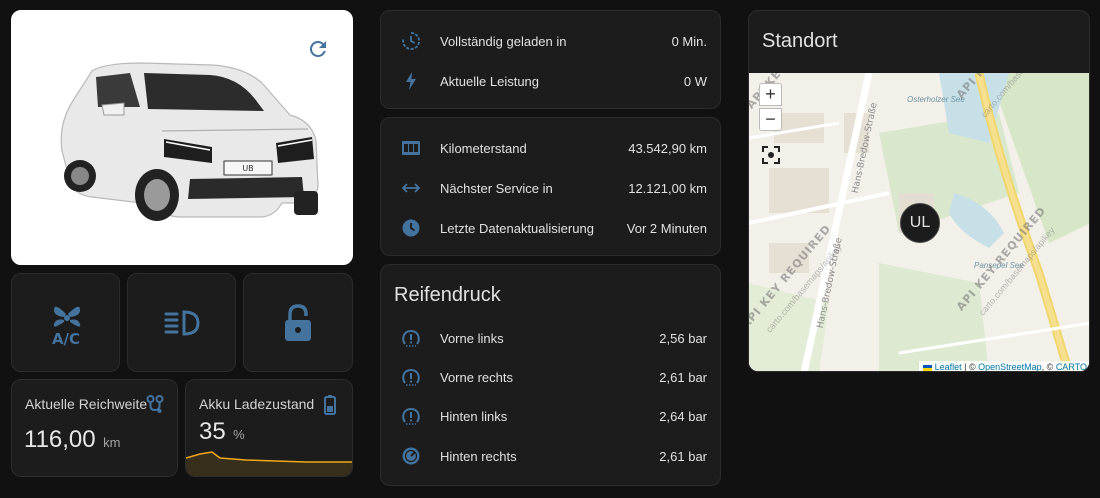 The height and width of the screenshot is (498, 1100). Describe the element at coordinates (239, 434) in the screenshot. I see `battery-unit: %` at that location.